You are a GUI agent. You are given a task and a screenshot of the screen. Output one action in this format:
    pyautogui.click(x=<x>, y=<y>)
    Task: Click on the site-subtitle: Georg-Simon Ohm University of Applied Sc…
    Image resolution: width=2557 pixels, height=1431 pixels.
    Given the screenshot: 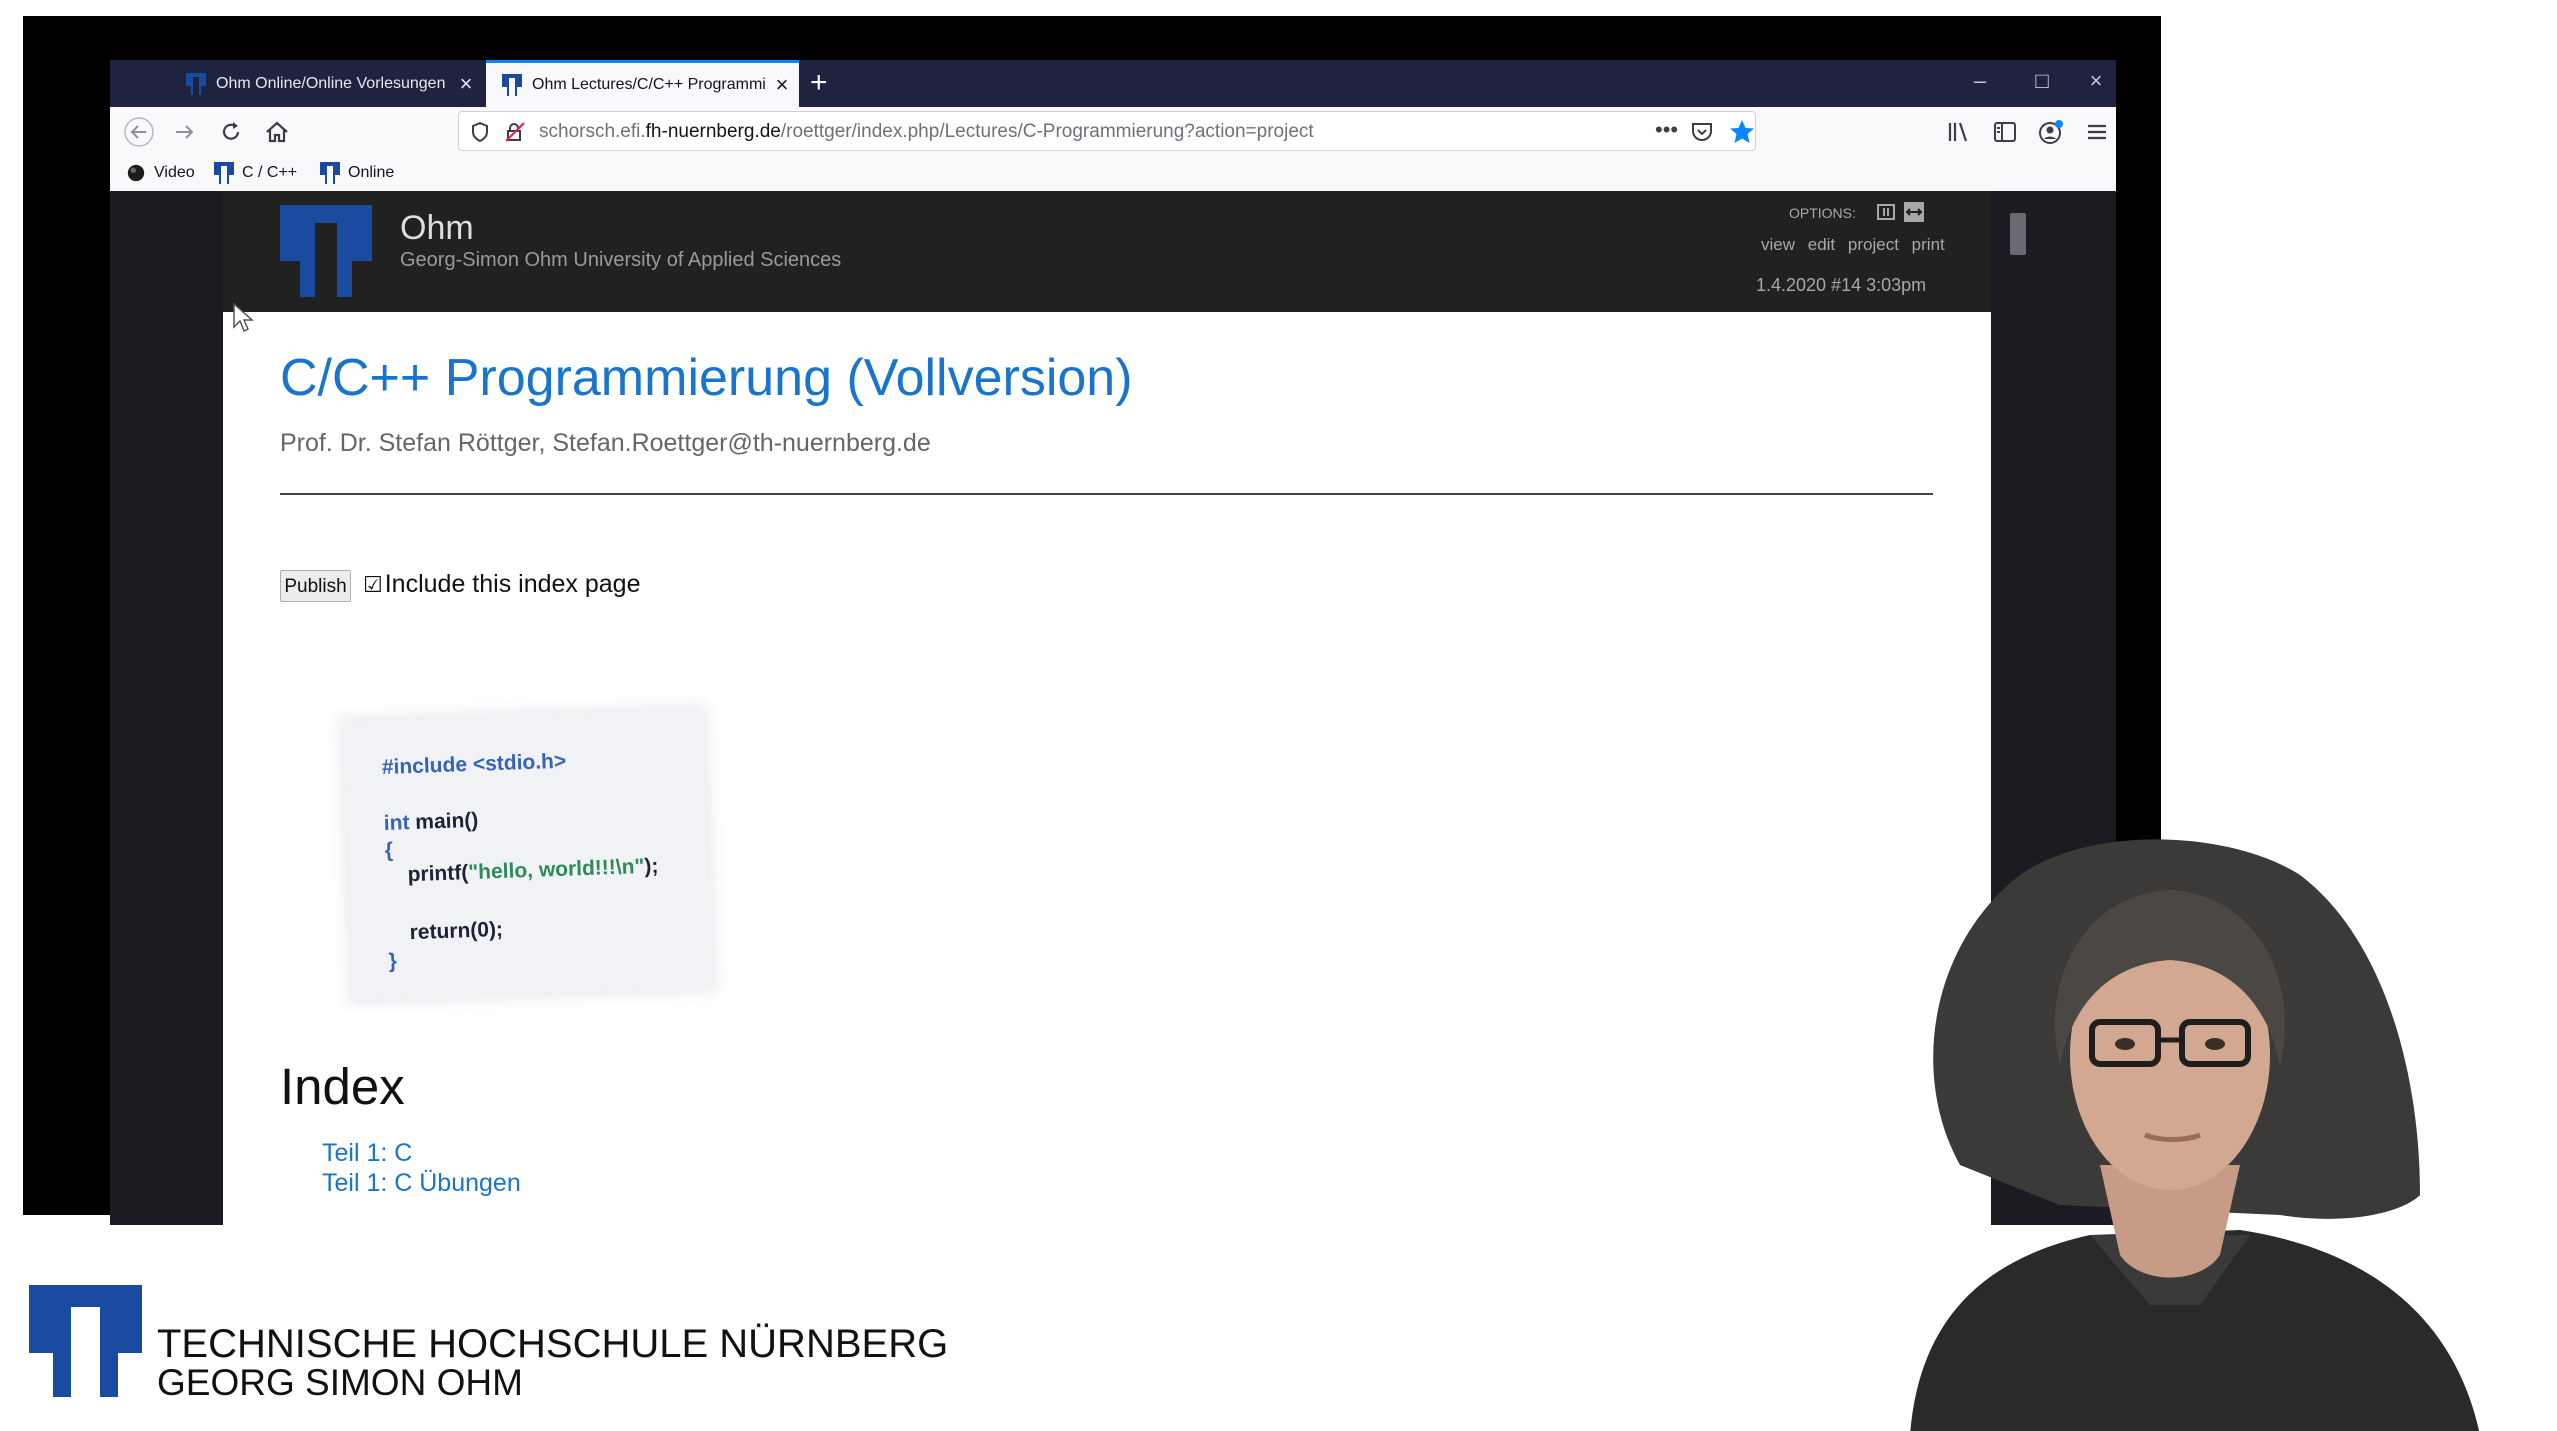 What is the action you would take?
    pyautogui.click(x=621, y=260)
    